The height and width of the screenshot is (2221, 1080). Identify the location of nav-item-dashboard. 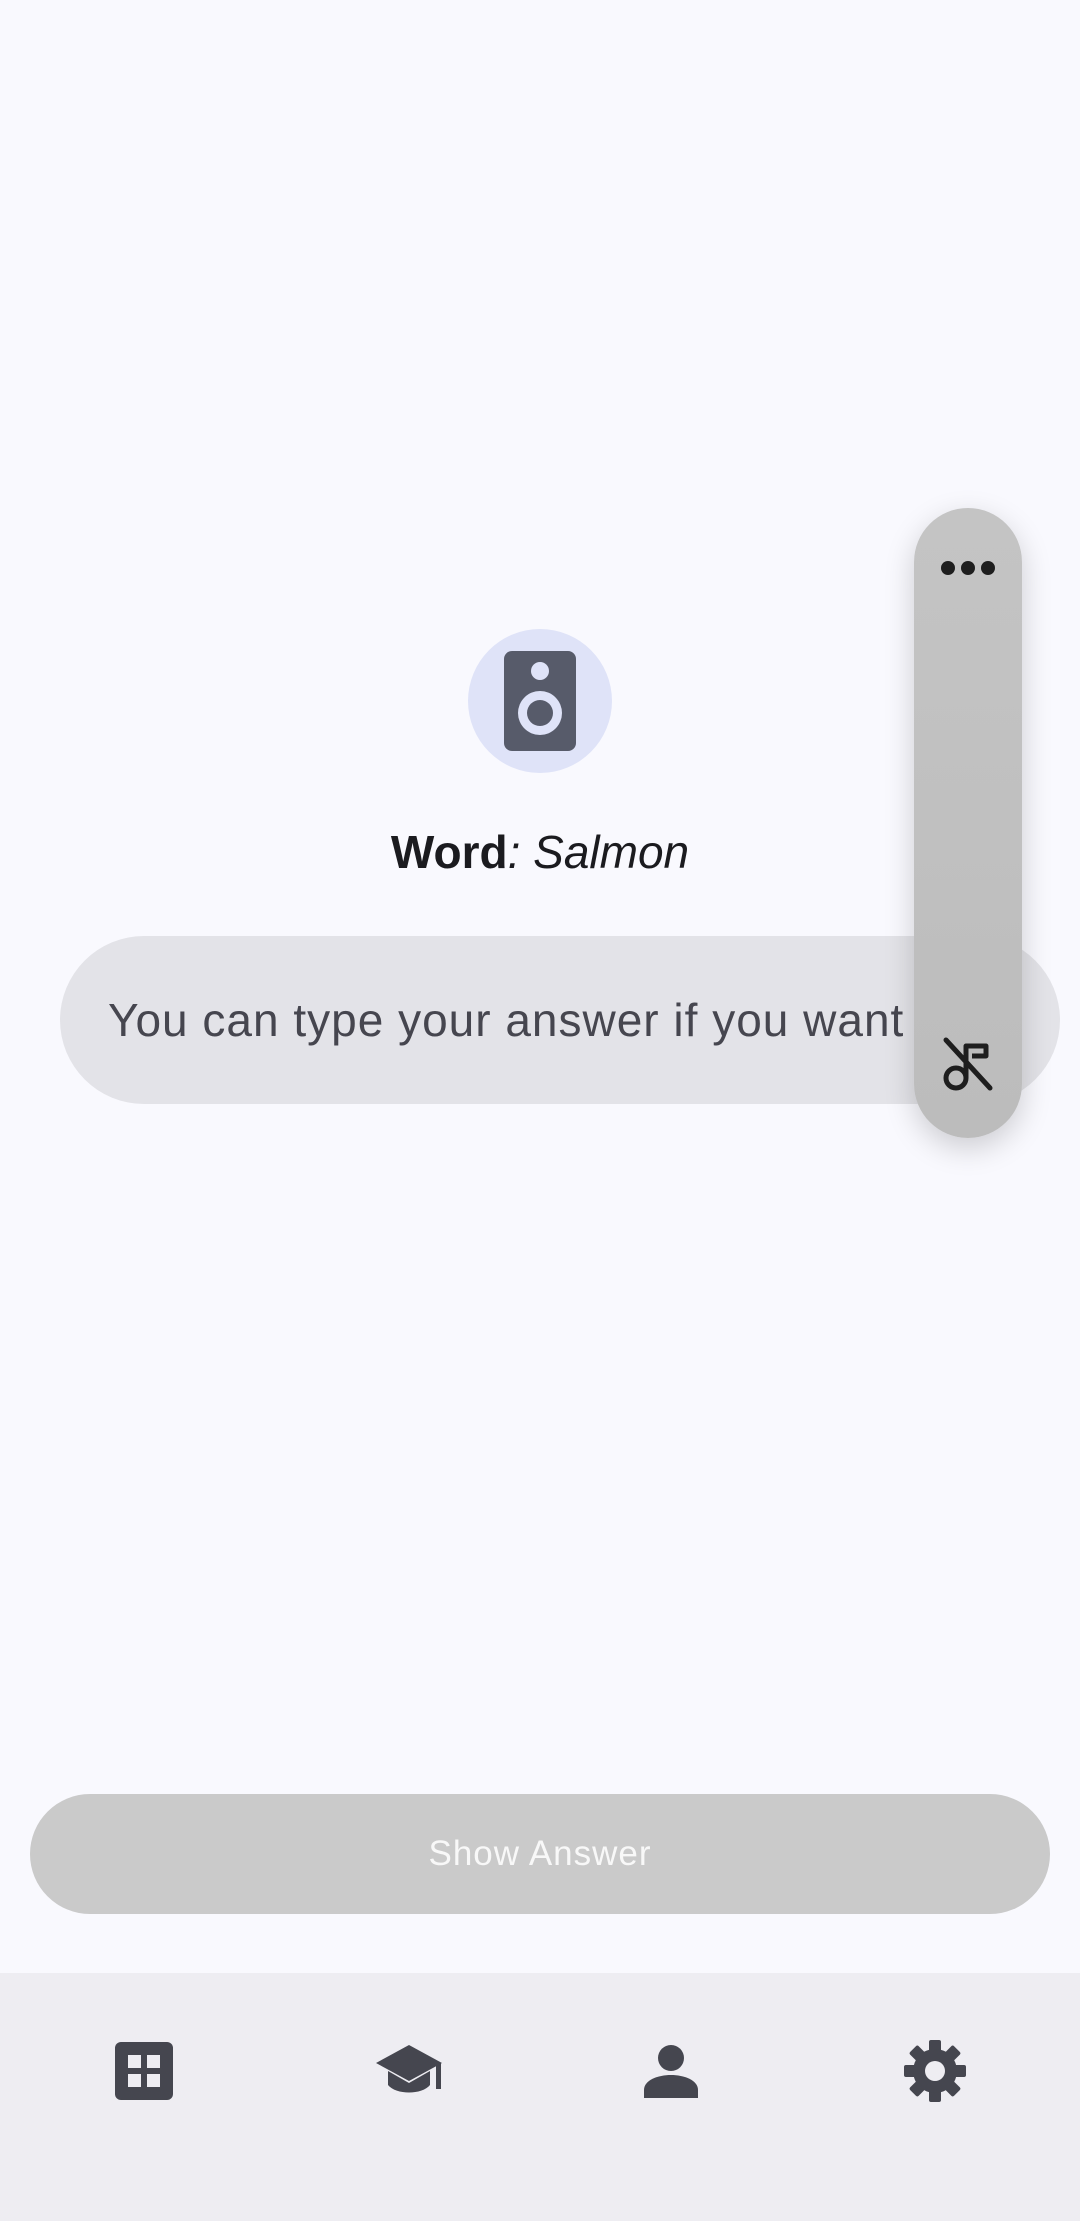
(144, 2073).